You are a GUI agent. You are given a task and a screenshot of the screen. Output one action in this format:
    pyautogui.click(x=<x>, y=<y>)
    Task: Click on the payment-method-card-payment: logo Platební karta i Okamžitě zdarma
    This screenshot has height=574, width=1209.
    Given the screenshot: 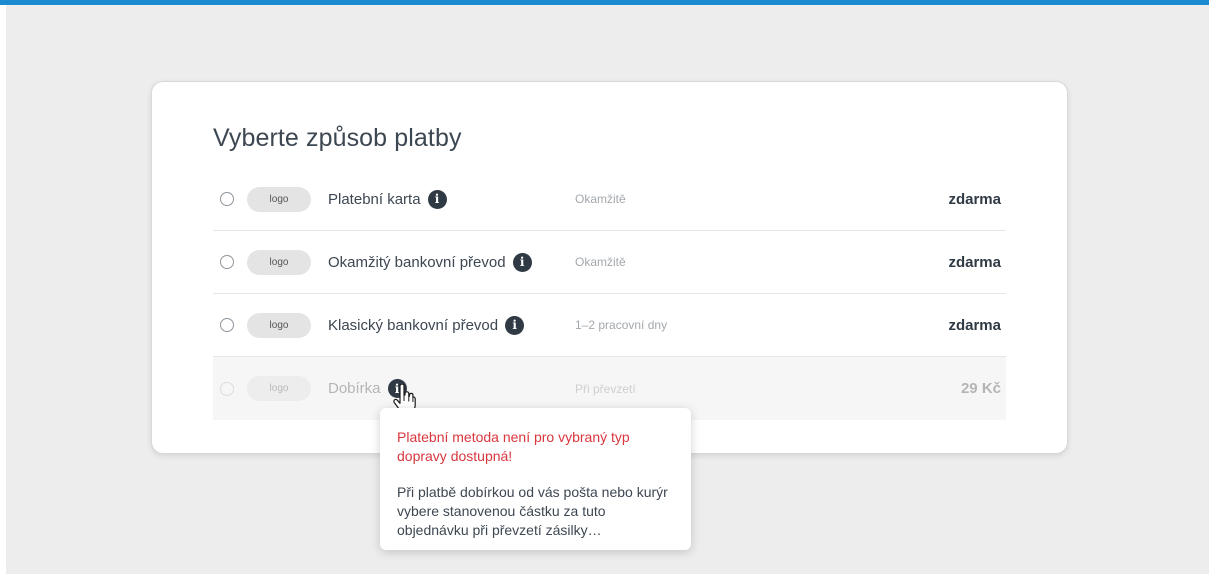 What is the action you would take?
    pyautogui.click(x=609, y=199)
    